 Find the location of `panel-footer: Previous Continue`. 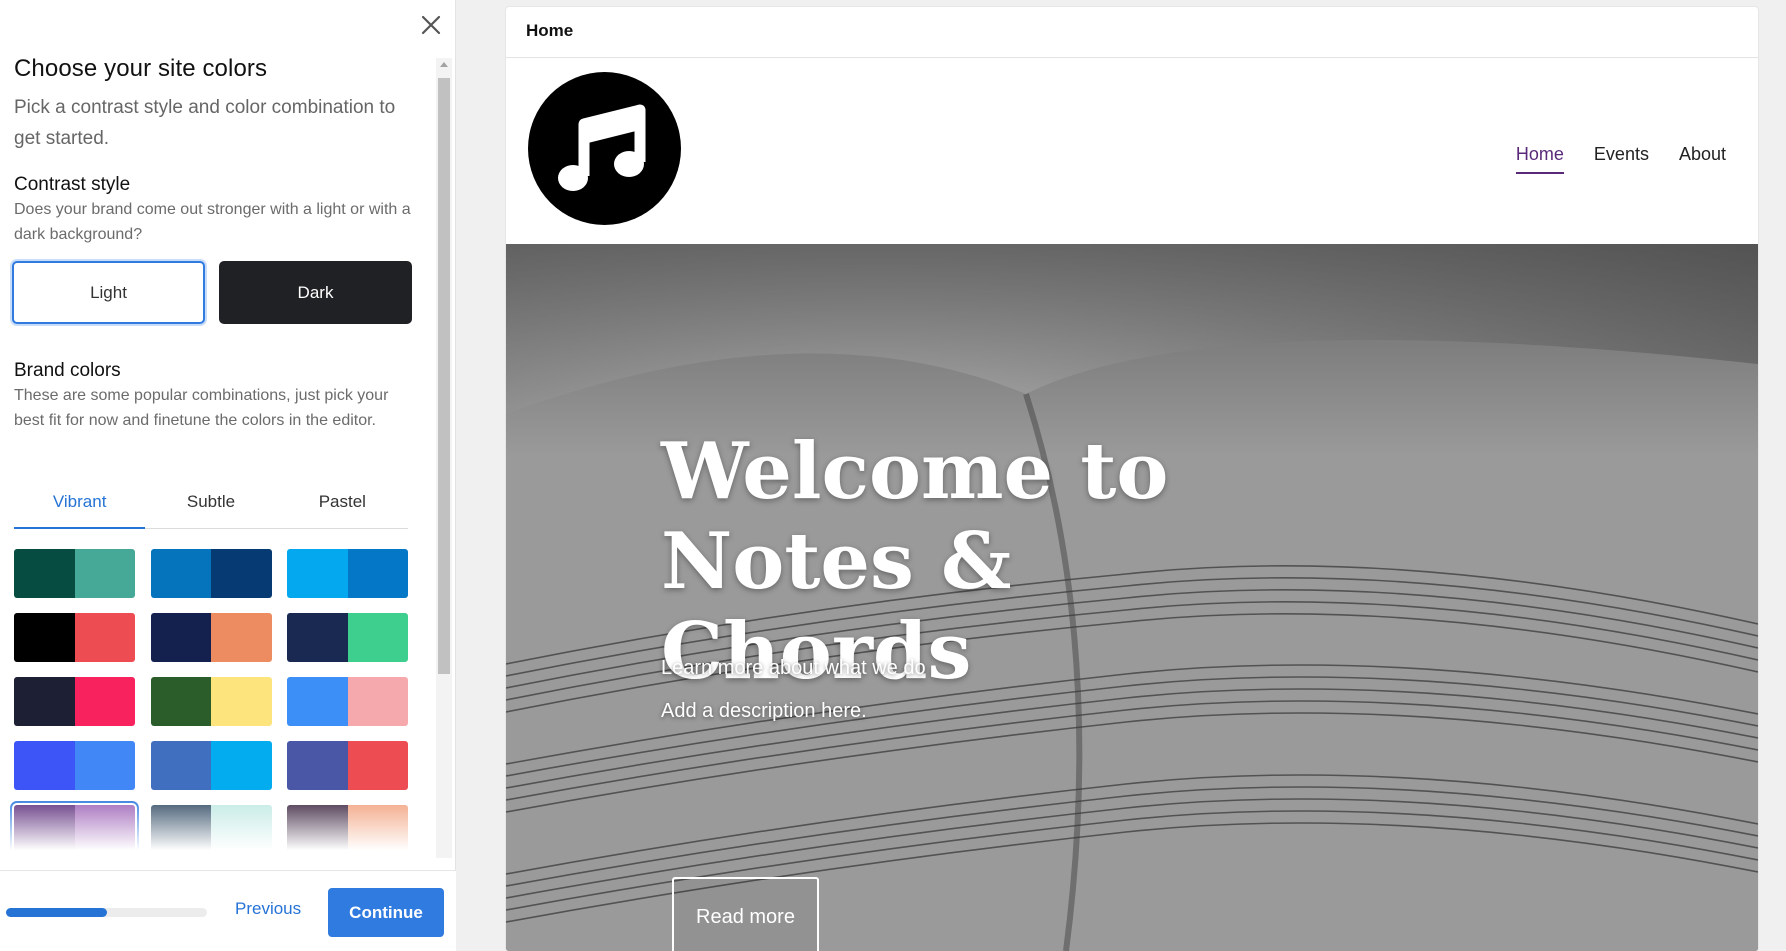

panel-footer: Previous Continue is located at coordinates (228, 910).